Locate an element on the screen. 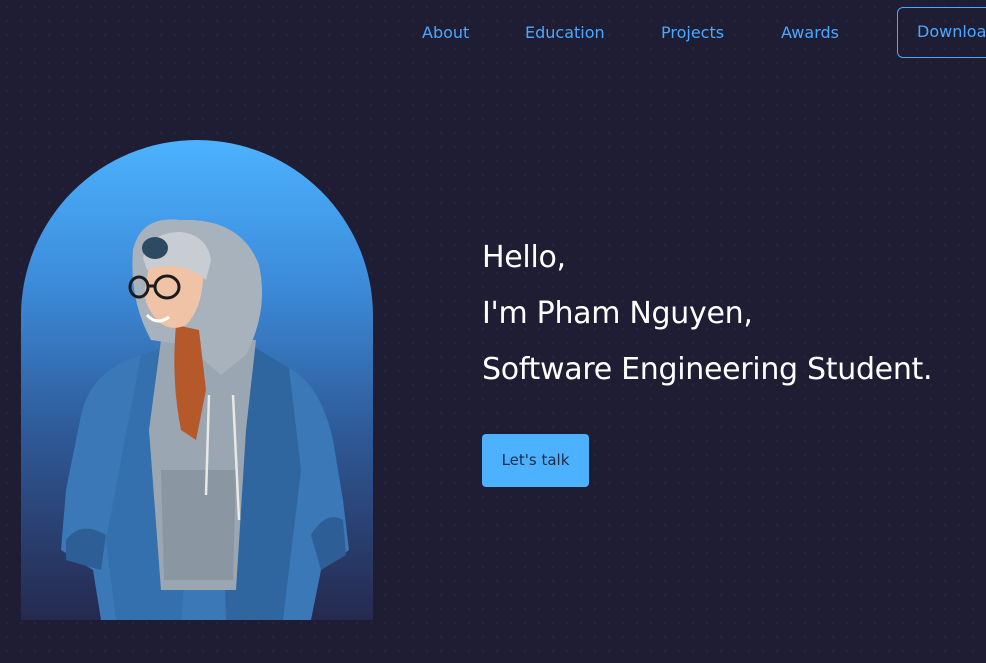 The height and width of the screenshot is (663, 986). download-cv-button: Download CV is located at coordinates (941, 32).